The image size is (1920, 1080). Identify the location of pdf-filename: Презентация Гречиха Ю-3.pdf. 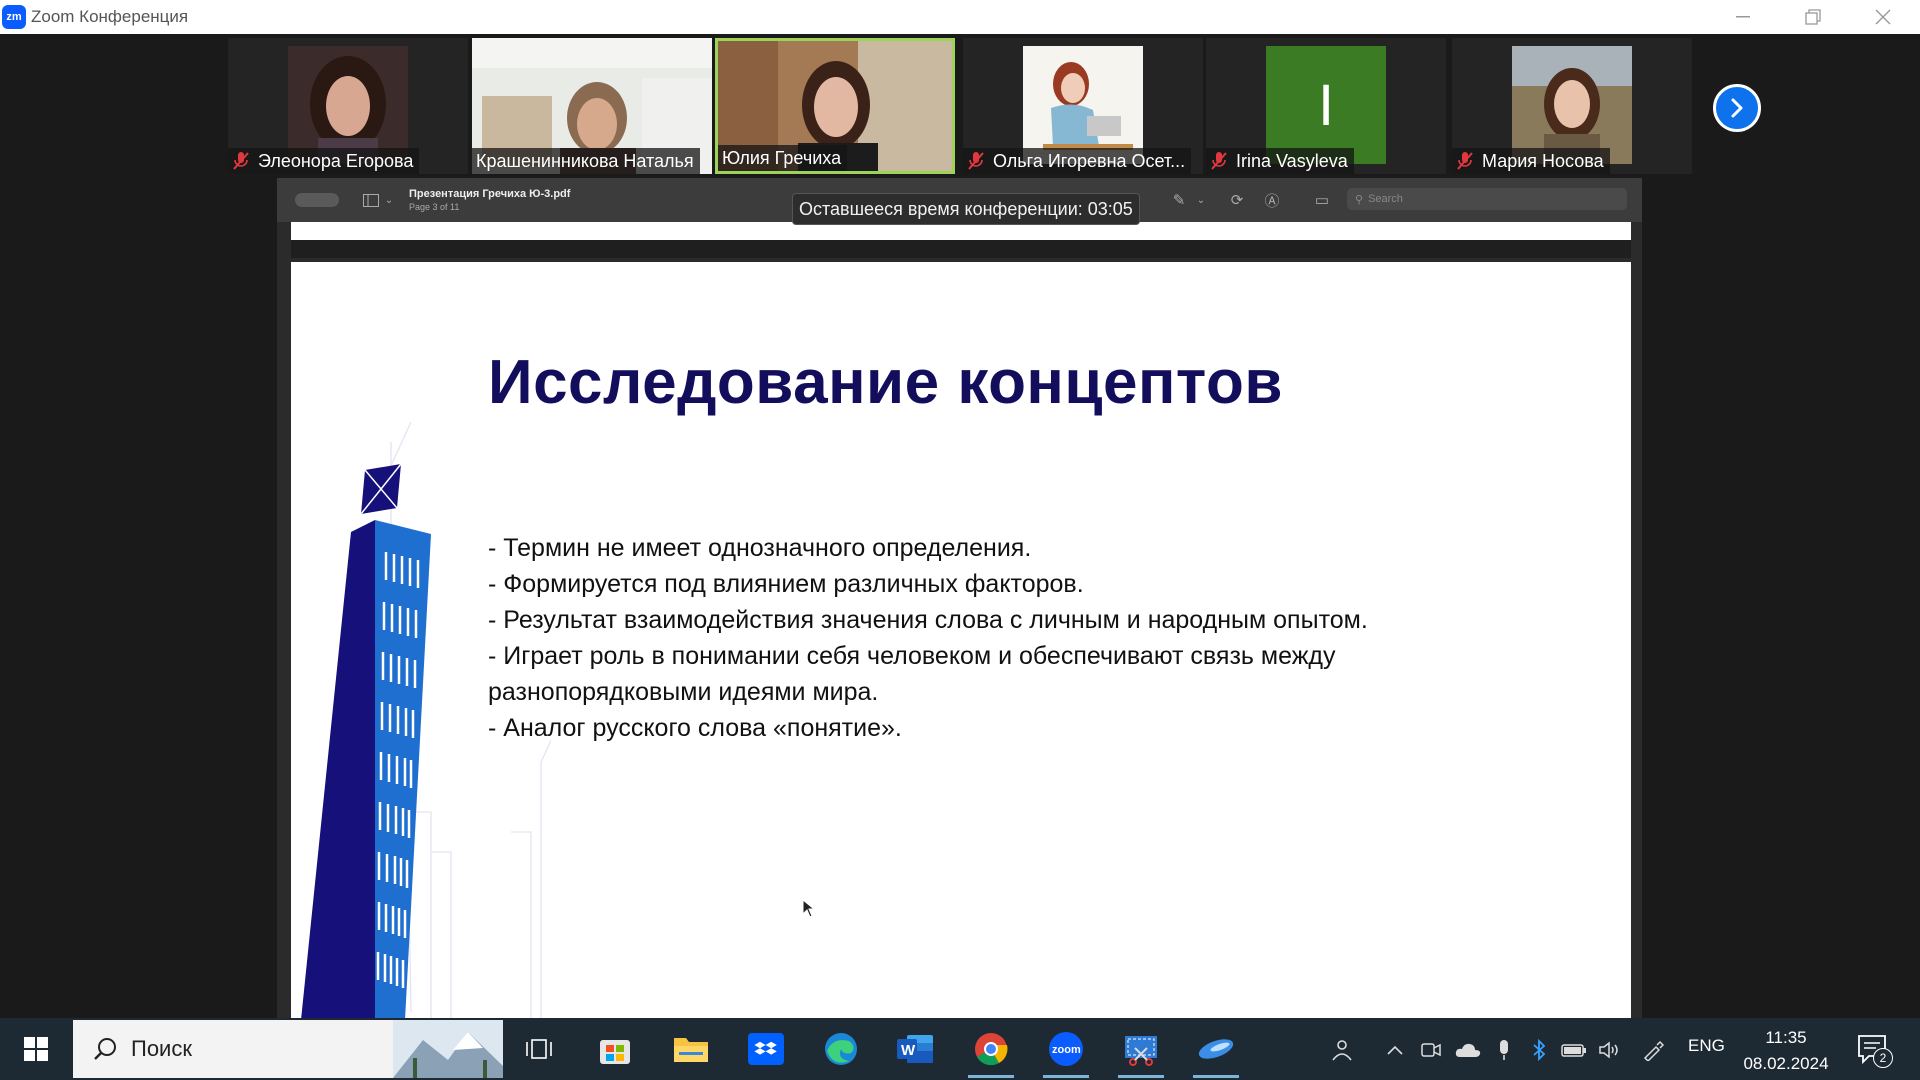
(490, 194).